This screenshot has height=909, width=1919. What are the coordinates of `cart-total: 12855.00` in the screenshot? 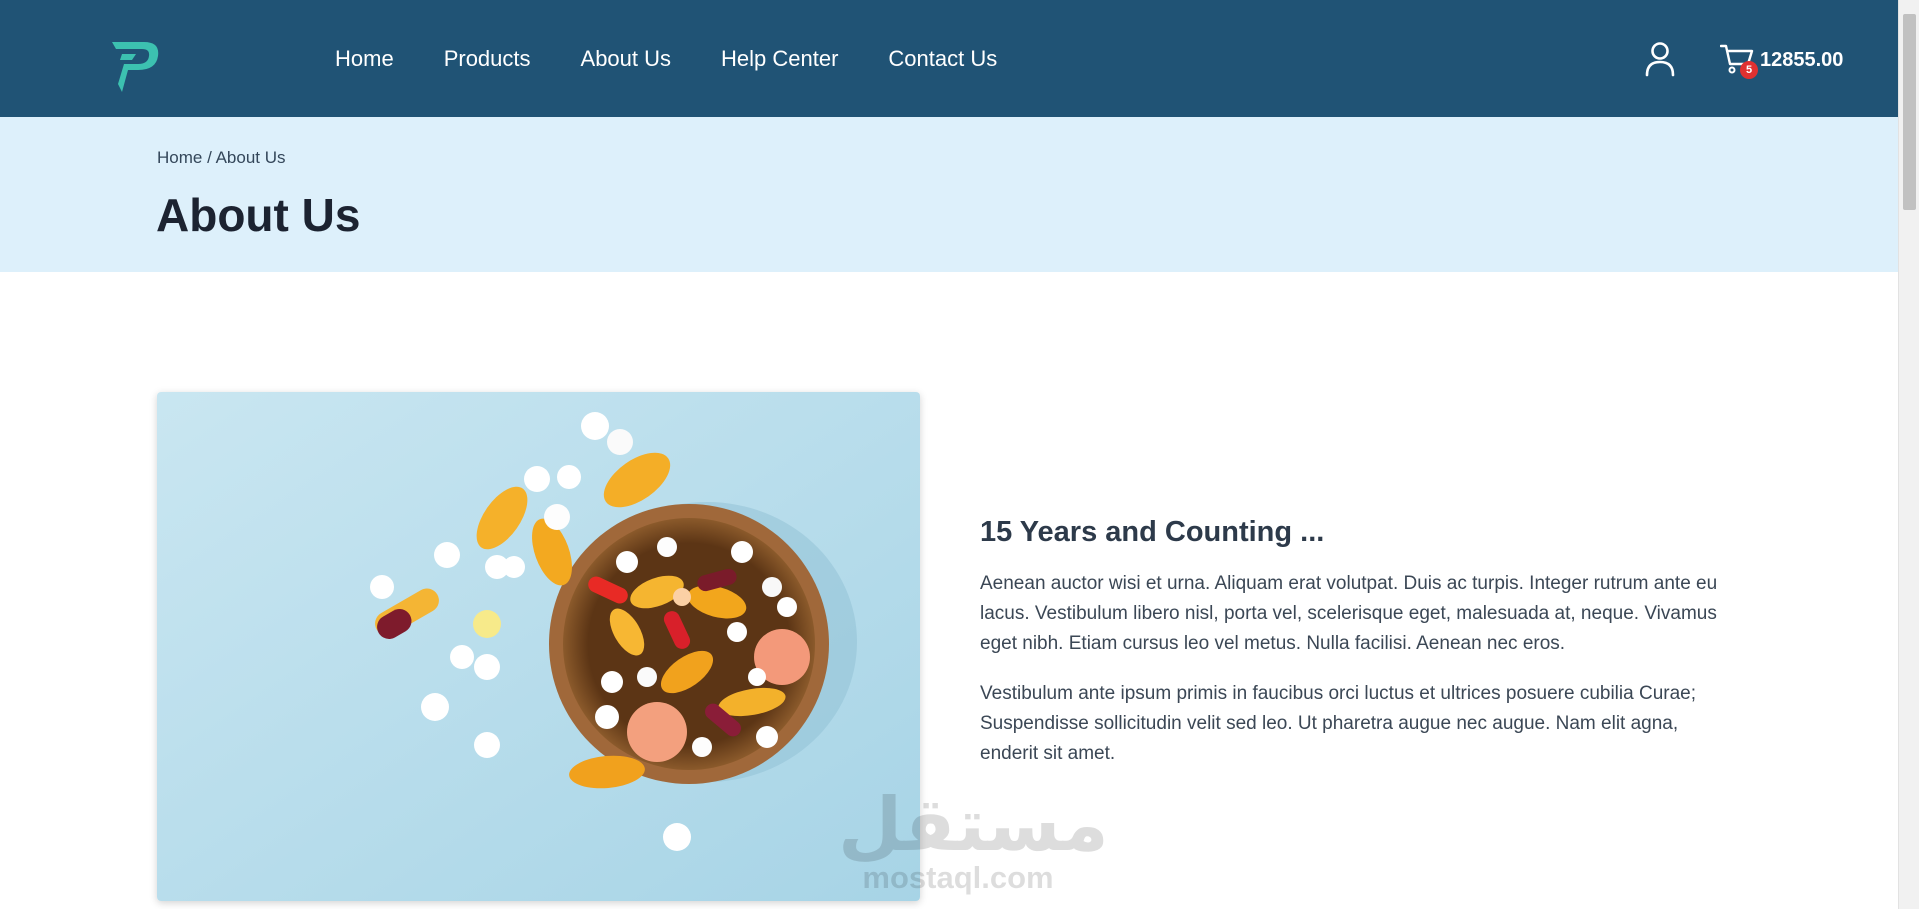 It's located at (1802, 59).